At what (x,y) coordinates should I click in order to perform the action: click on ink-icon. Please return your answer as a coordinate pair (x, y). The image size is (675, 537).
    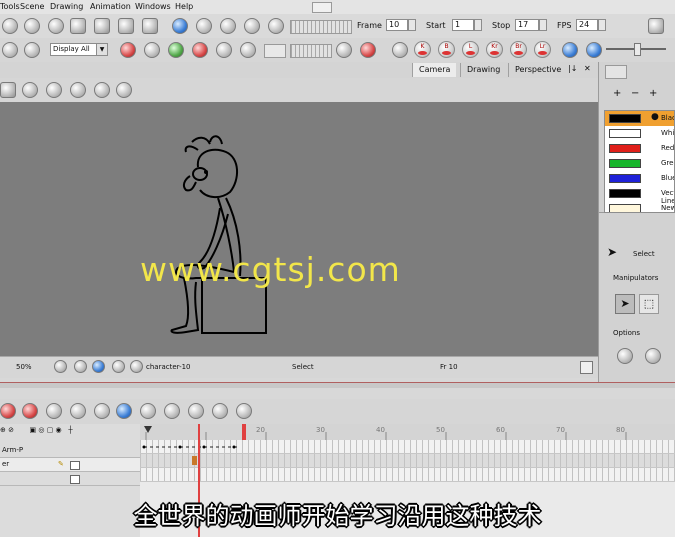
    Looking at the image, I should click on (200, 50).